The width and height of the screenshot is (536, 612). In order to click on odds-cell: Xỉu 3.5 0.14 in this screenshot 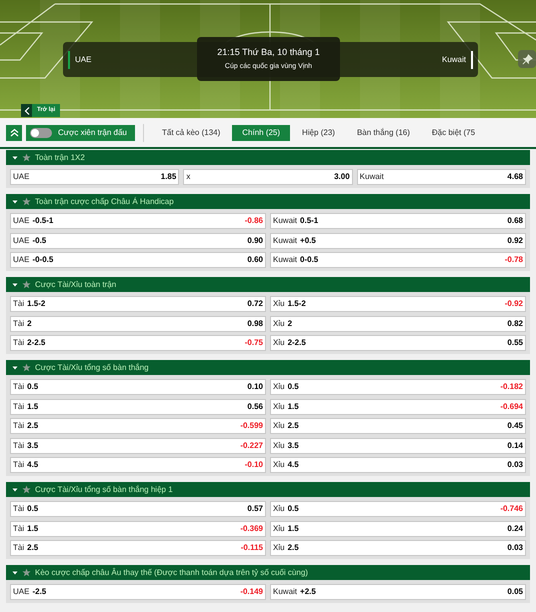, I will do `click(398, 446)`.